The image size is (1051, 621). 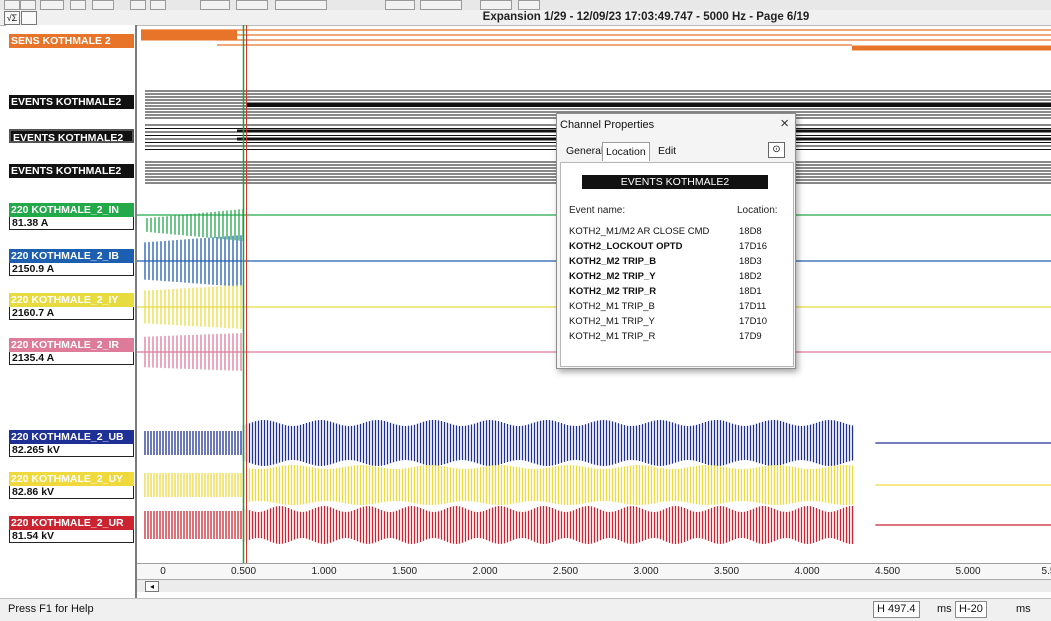 What do you see at coordinates (639, 231) in the screenshot?
I see `event-row-name: KOTH2_M1/M2 AR CLOSE CMD` at bounding box center [639, 231].